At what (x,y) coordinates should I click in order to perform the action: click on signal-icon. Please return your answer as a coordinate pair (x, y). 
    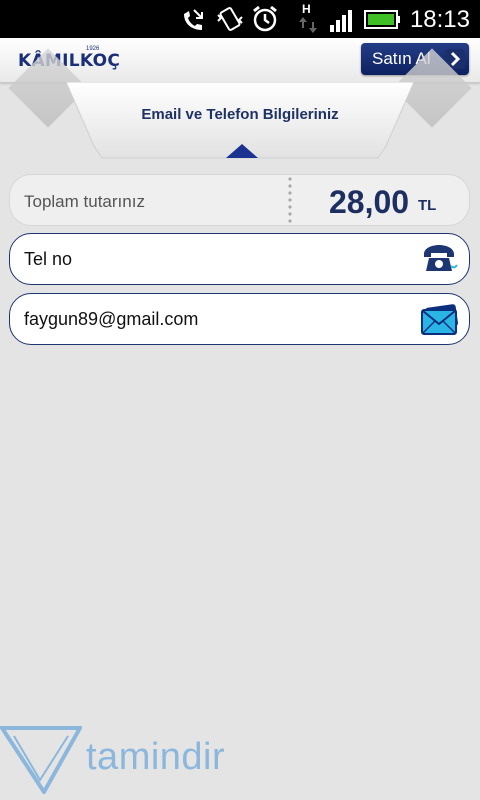
    Looking at the image, I should click on (341, 21).